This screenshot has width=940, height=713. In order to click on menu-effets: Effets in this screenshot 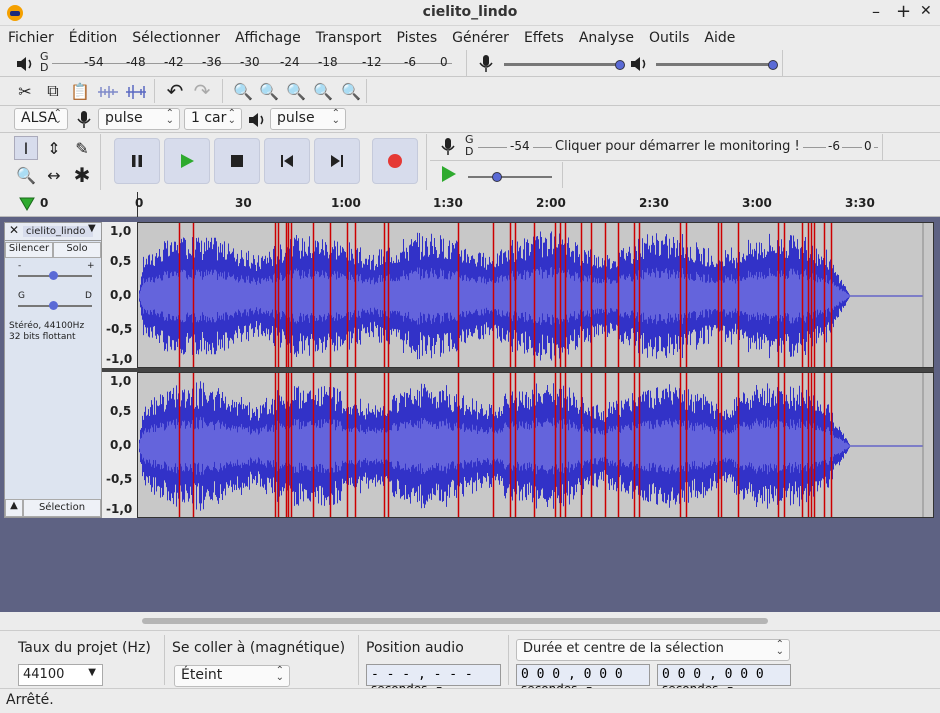, I will do `click(544, 38)`.